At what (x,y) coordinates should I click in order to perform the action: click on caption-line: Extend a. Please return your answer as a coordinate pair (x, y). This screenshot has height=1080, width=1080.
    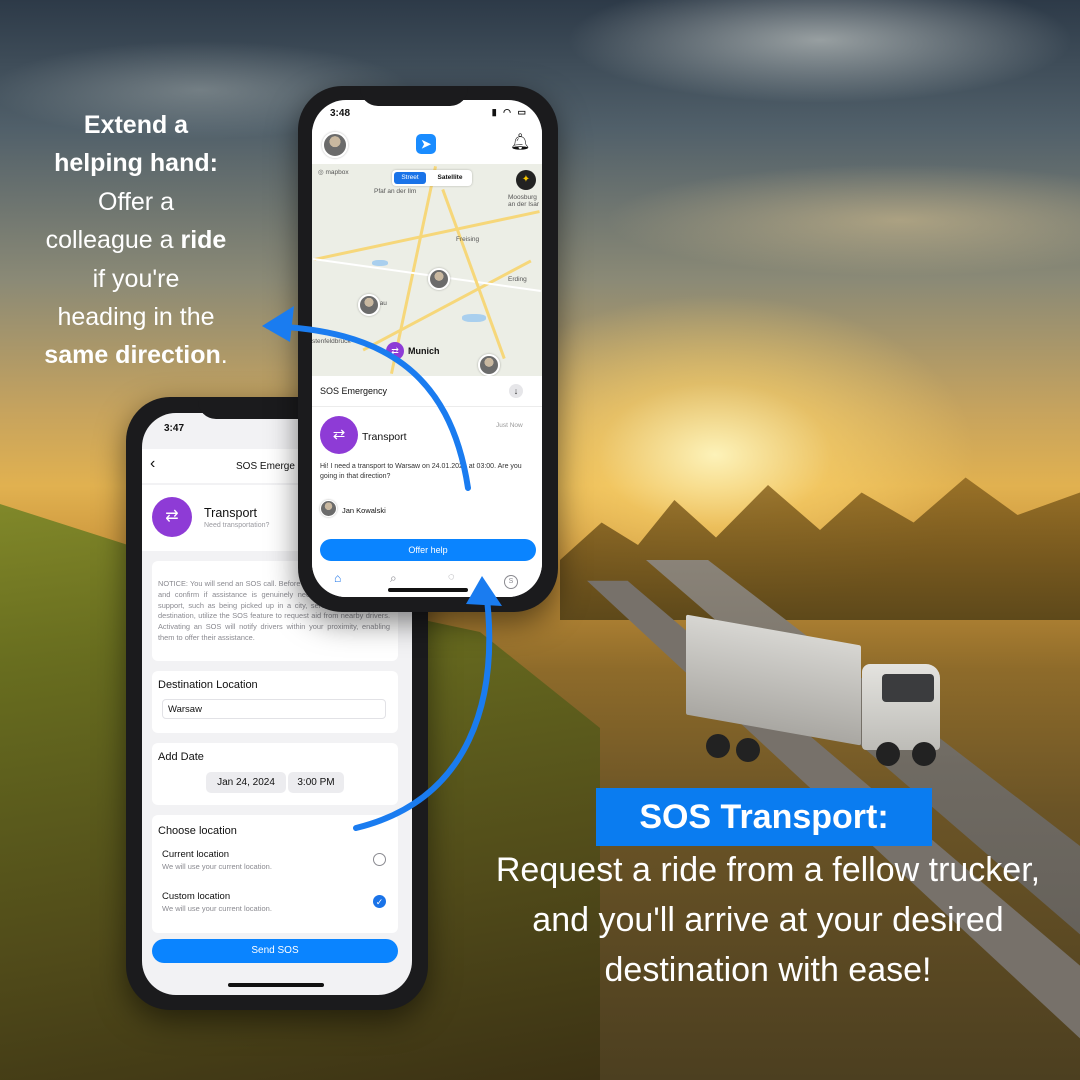
    Looking at the image, I should click on (136, 125).